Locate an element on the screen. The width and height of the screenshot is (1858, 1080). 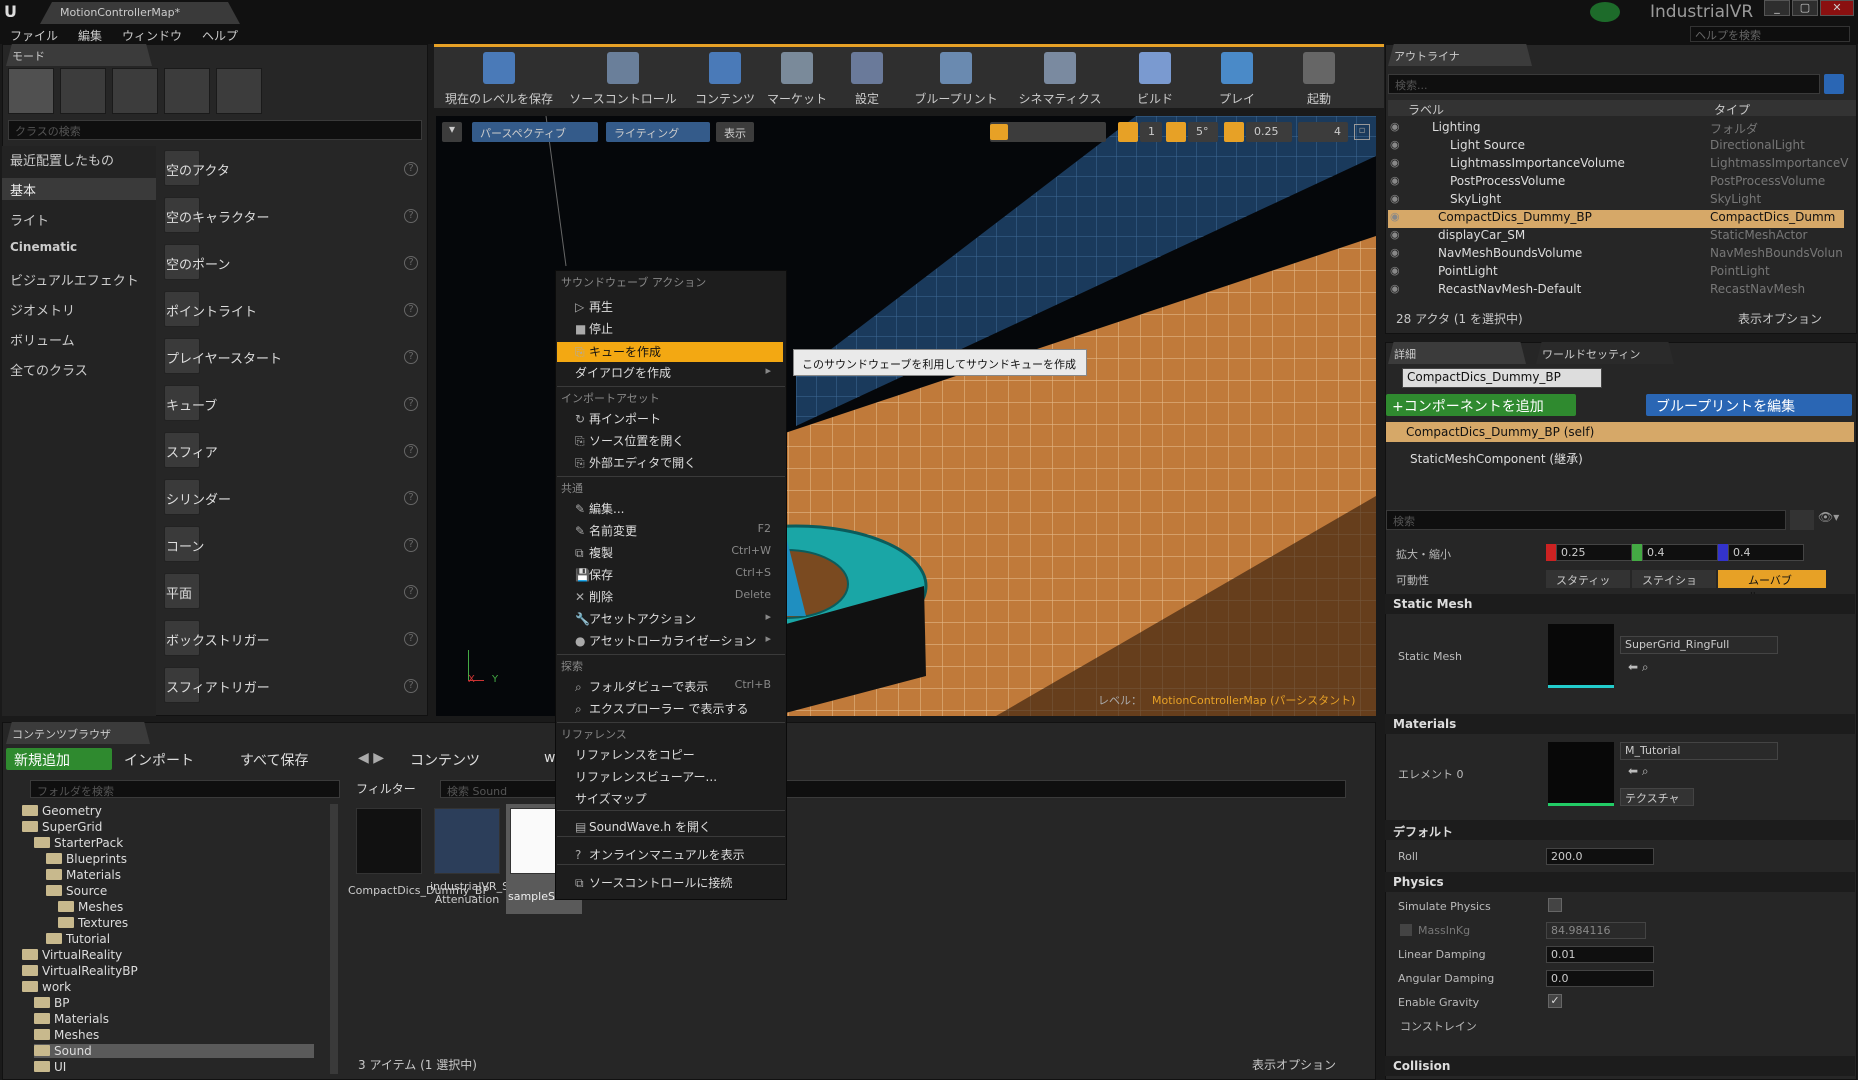
simulate-physics-checkbox is located at coordinates (1555, 905).